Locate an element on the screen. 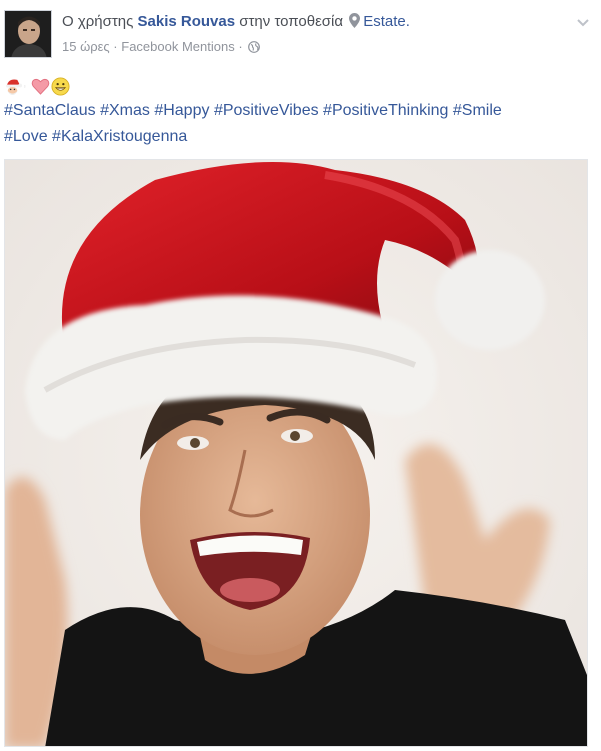  chevron-down-icon is located at coordinates (583, 22).